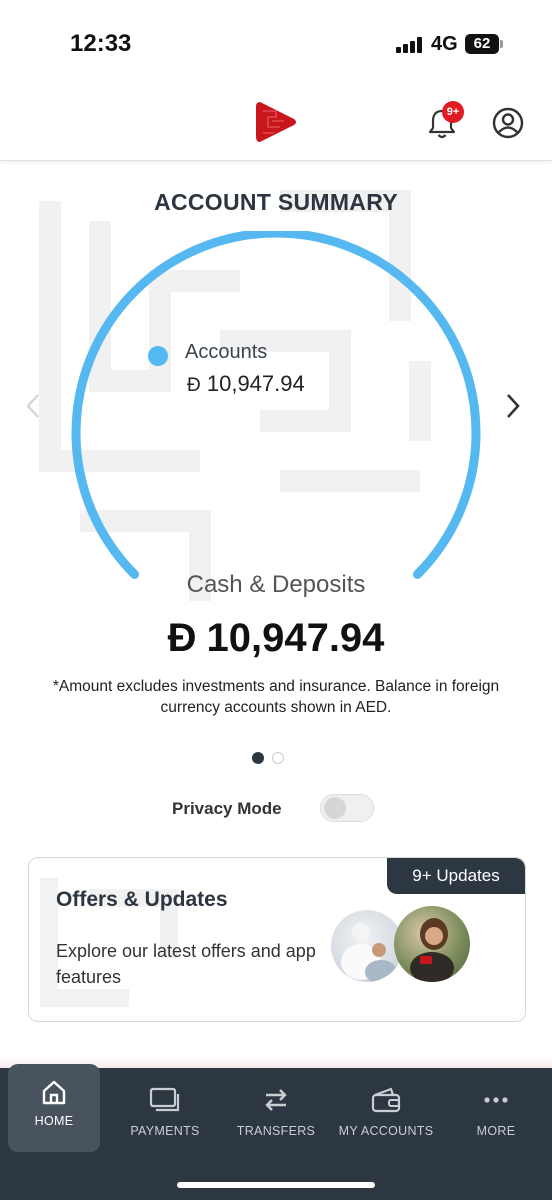  I want to click on privacy-mode-toggle, so click(347, 808).